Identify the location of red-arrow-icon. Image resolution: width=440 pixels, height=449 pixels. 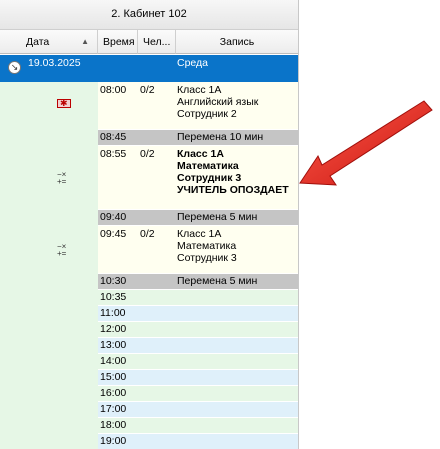
(366, 143).